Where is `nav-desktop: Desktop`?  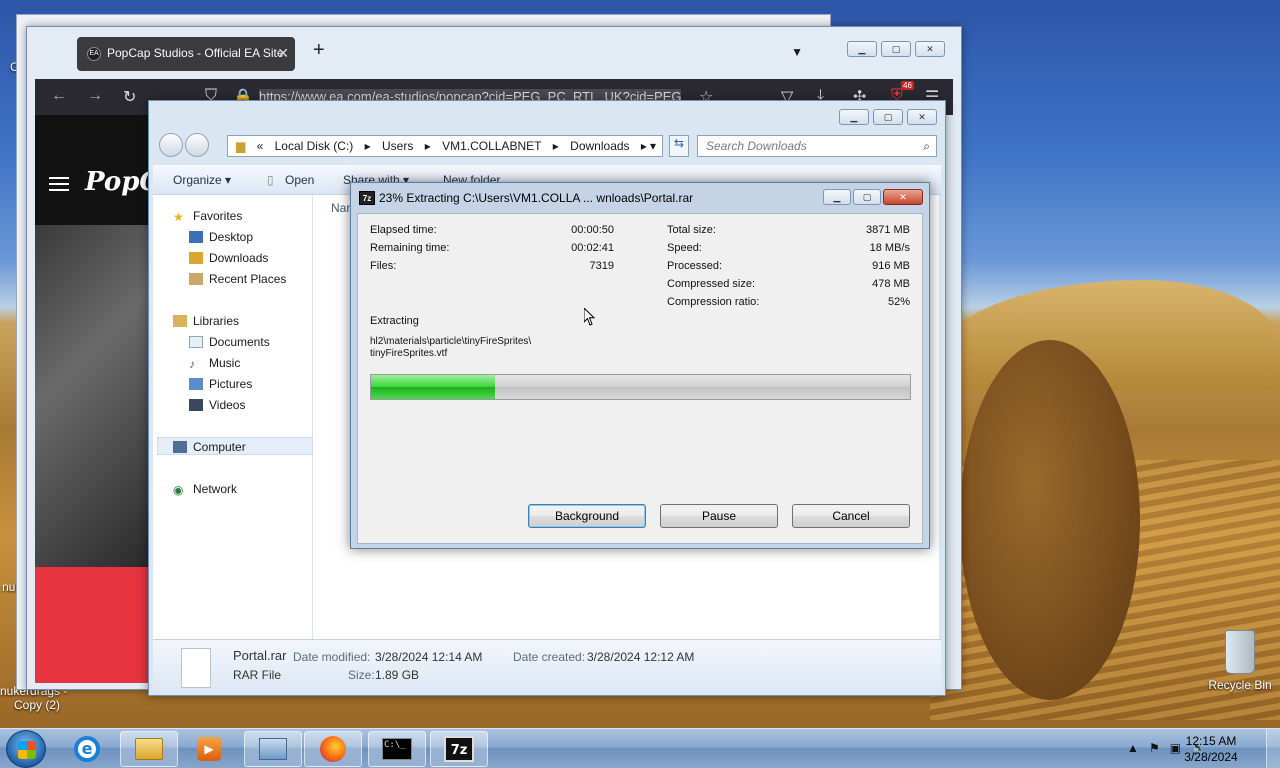 nav-desktop: Desktop is located at coordinates (221, 237).